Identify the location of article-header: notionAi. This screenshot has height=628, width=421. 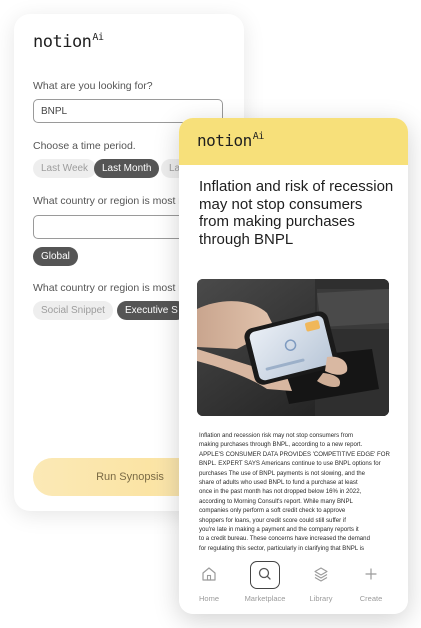
(293, 141).